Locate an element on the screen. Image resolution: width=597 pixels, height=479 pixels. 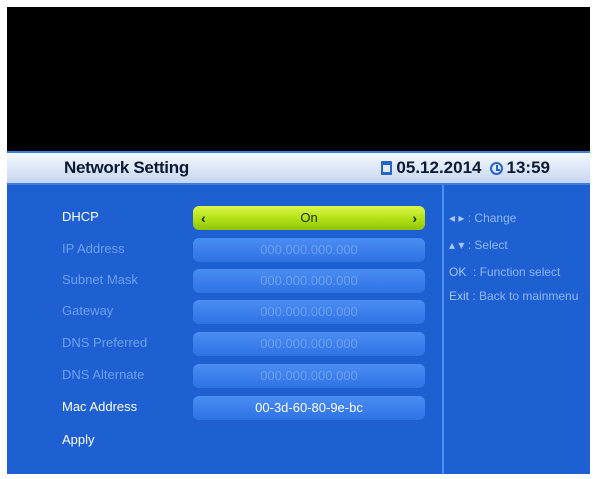
dns-alternate-field: 000.000.000.000 is located at coordinates (309, 376).